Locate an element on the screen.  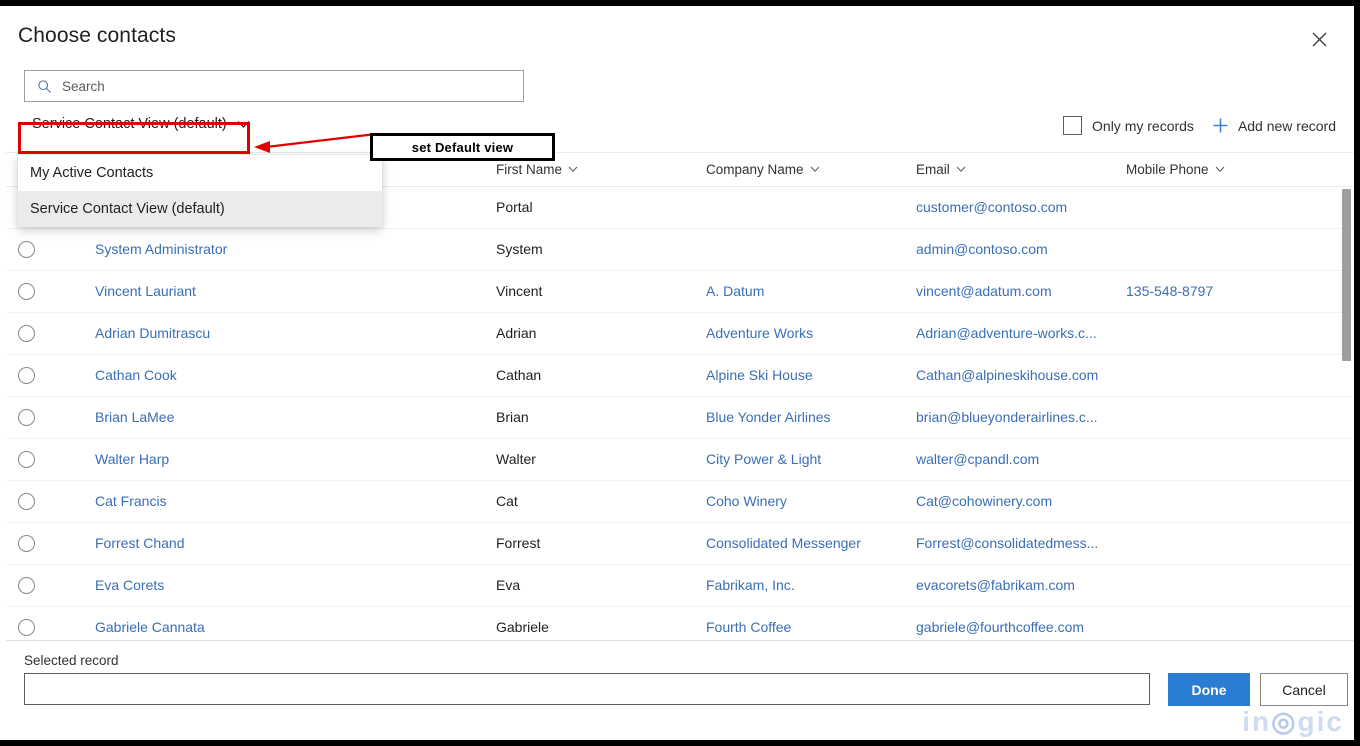
grid-header-mobile-phone: Mobile Phone is located at coordinates (1226, 169).